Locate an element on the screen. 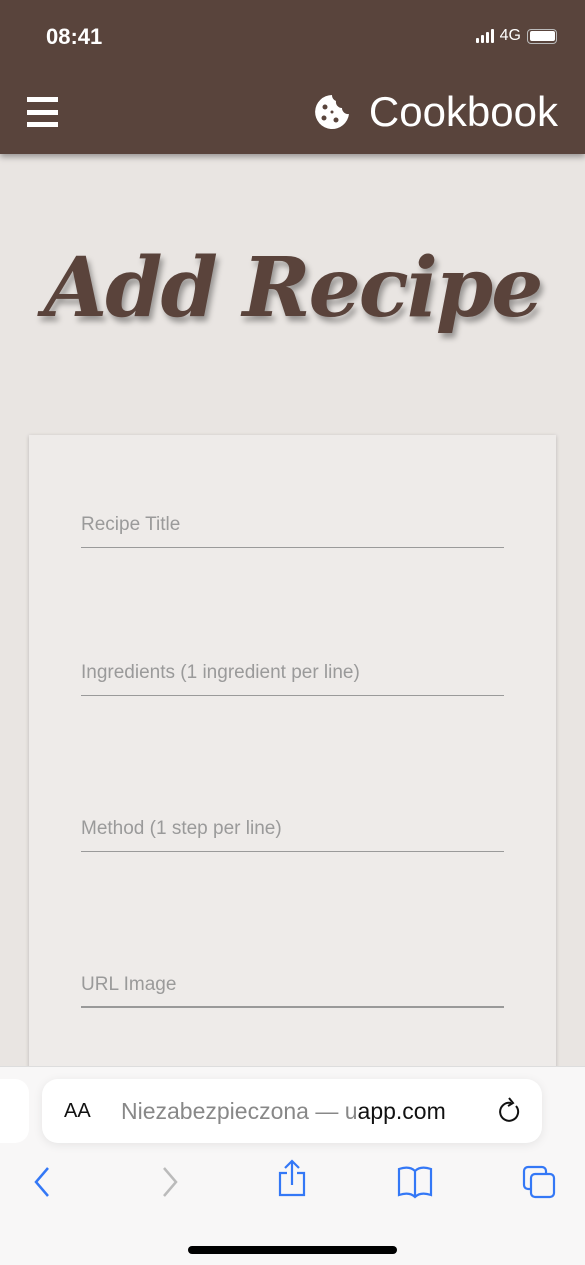 The image size is (585, 1265). recipe-title-input: Recipe Title is located at coordinates (292, 528).